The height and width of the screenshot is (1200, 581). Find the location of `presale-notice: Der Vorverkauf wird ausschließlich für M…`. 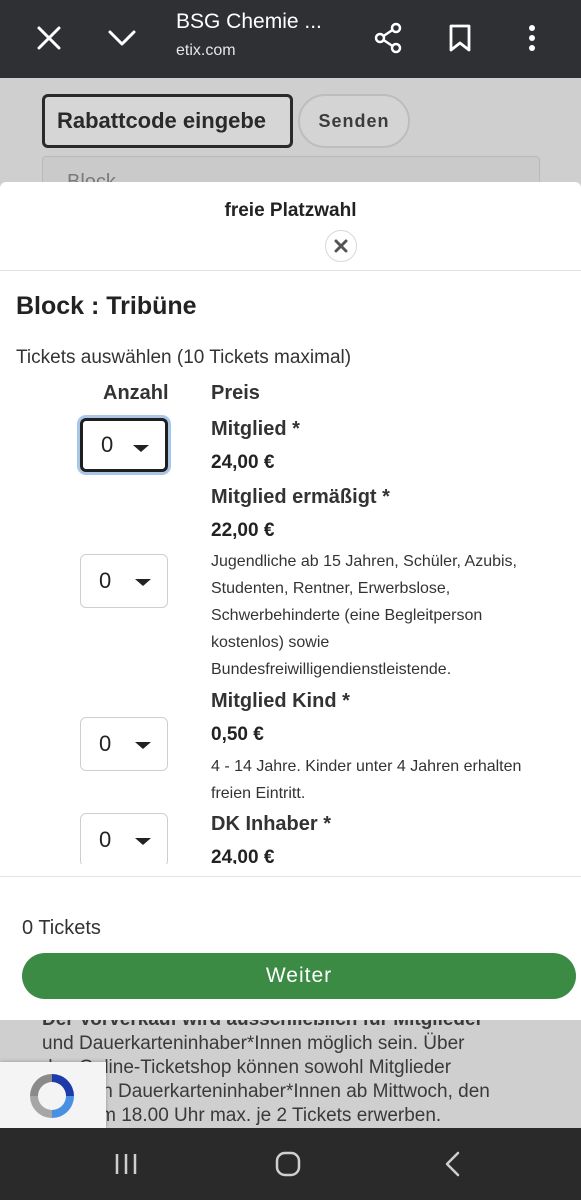

presale-notice: Der Vorverkauf wird ausschließlich für M… is located at coordinates (266, 1067).